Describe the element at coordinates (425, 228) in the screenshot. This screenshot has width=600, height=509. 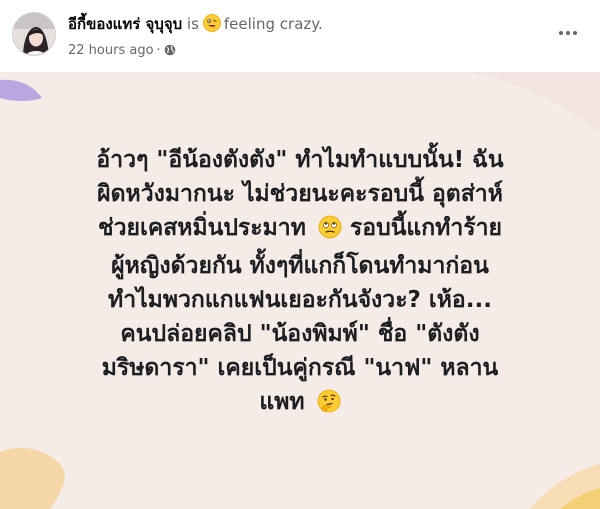
I see `status-line-3b: รอบนี้แกทำร้าย` at that location.